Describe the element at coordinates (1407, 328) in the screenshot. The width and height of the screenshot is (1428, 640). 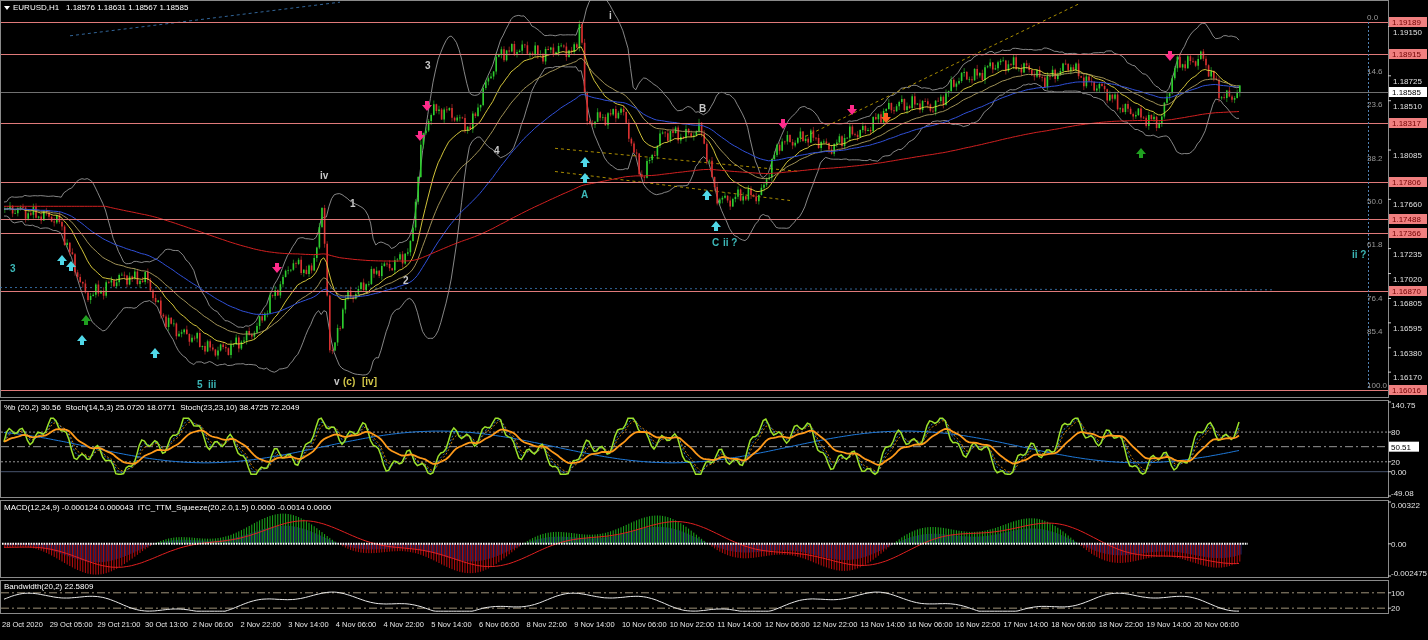
I see `price-axis-label: 1.16595` at that location.